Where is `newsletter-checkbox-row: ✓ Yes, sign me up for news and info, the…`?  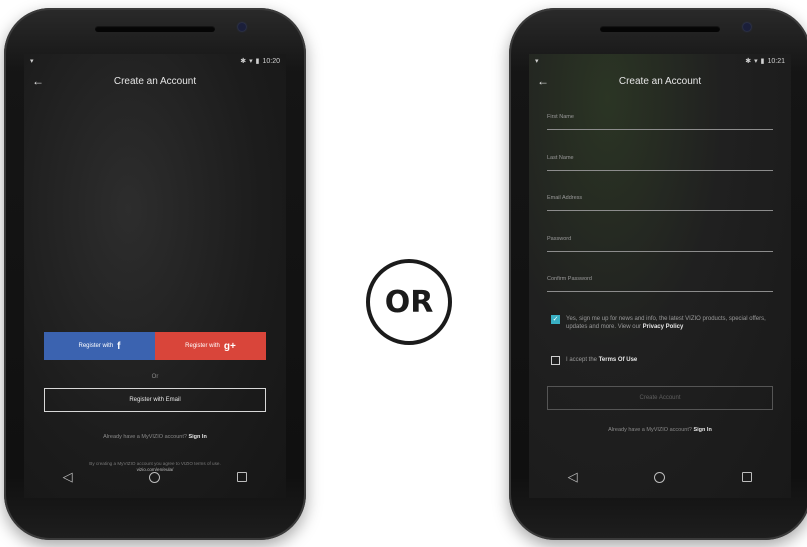 newsletter-checkbox-row: ✓ Yes, sign me up for news and info, the… is located at coordinates (662, 323).